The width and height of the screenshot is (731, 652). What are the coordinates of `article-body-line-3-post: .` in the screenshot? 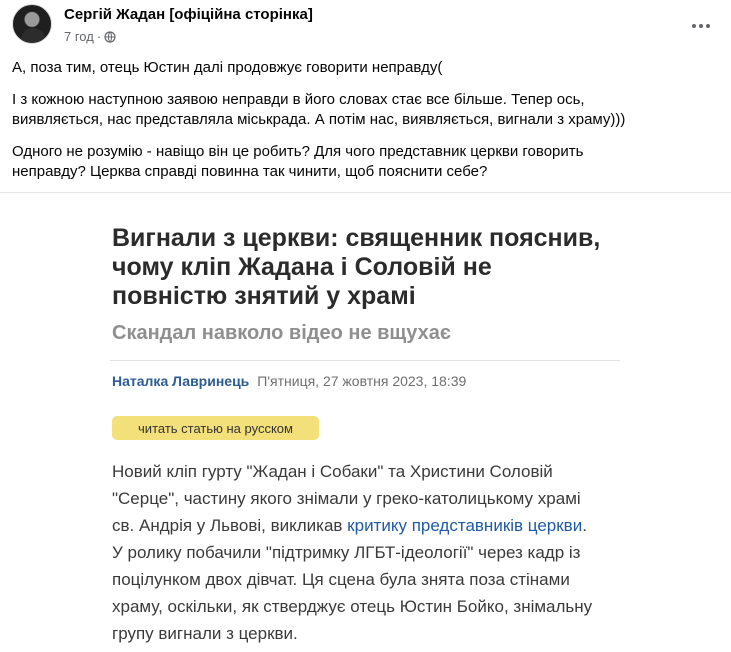 It's located at (584, 525).